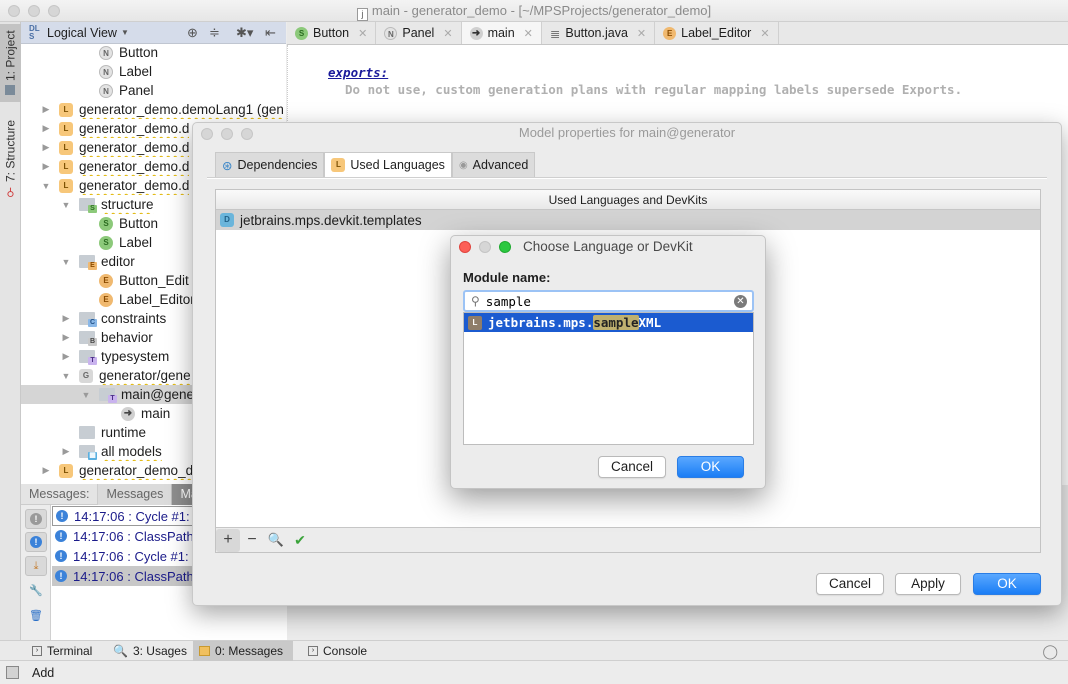 This screenshot has height=684, width=1068. What do you see at coordinates (88, 262) in the screenshot?
I see `e-folder-icon: E` at bounding box center [88, 262].